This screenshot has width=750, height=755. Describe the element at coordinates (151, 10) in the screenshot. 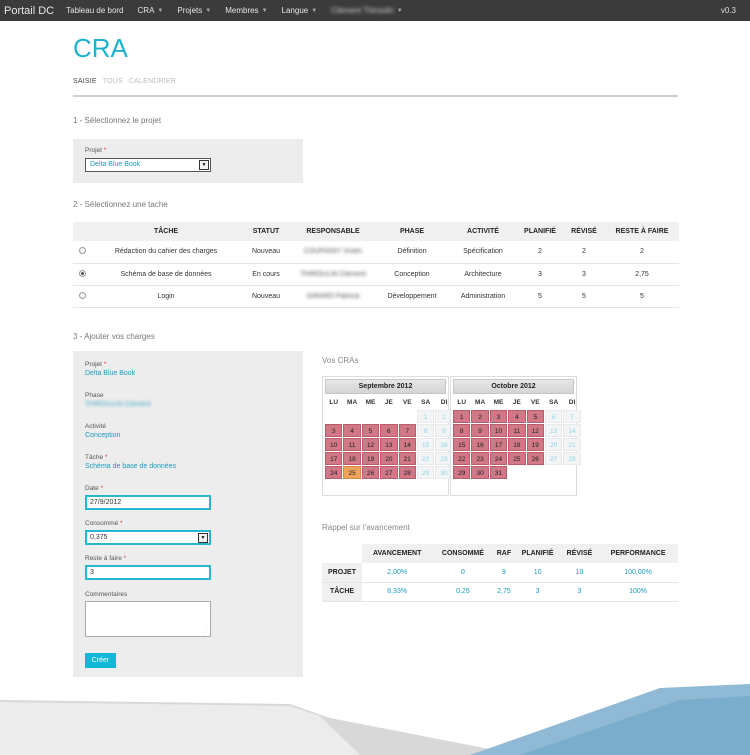

I see `nav-cra: CRA ▼` at that location.